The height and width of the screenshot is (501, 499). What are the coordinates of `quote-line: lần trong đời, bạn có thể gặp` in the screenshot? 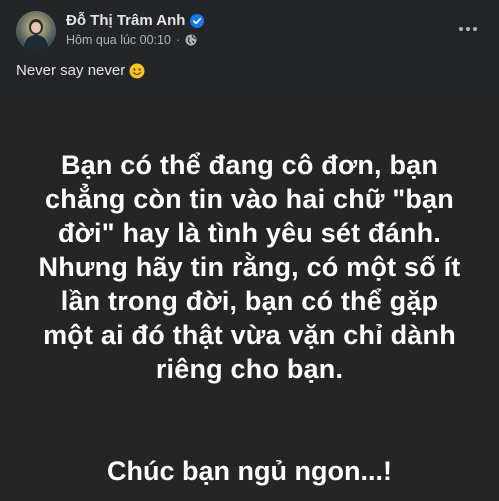 It's located at (249, 301).